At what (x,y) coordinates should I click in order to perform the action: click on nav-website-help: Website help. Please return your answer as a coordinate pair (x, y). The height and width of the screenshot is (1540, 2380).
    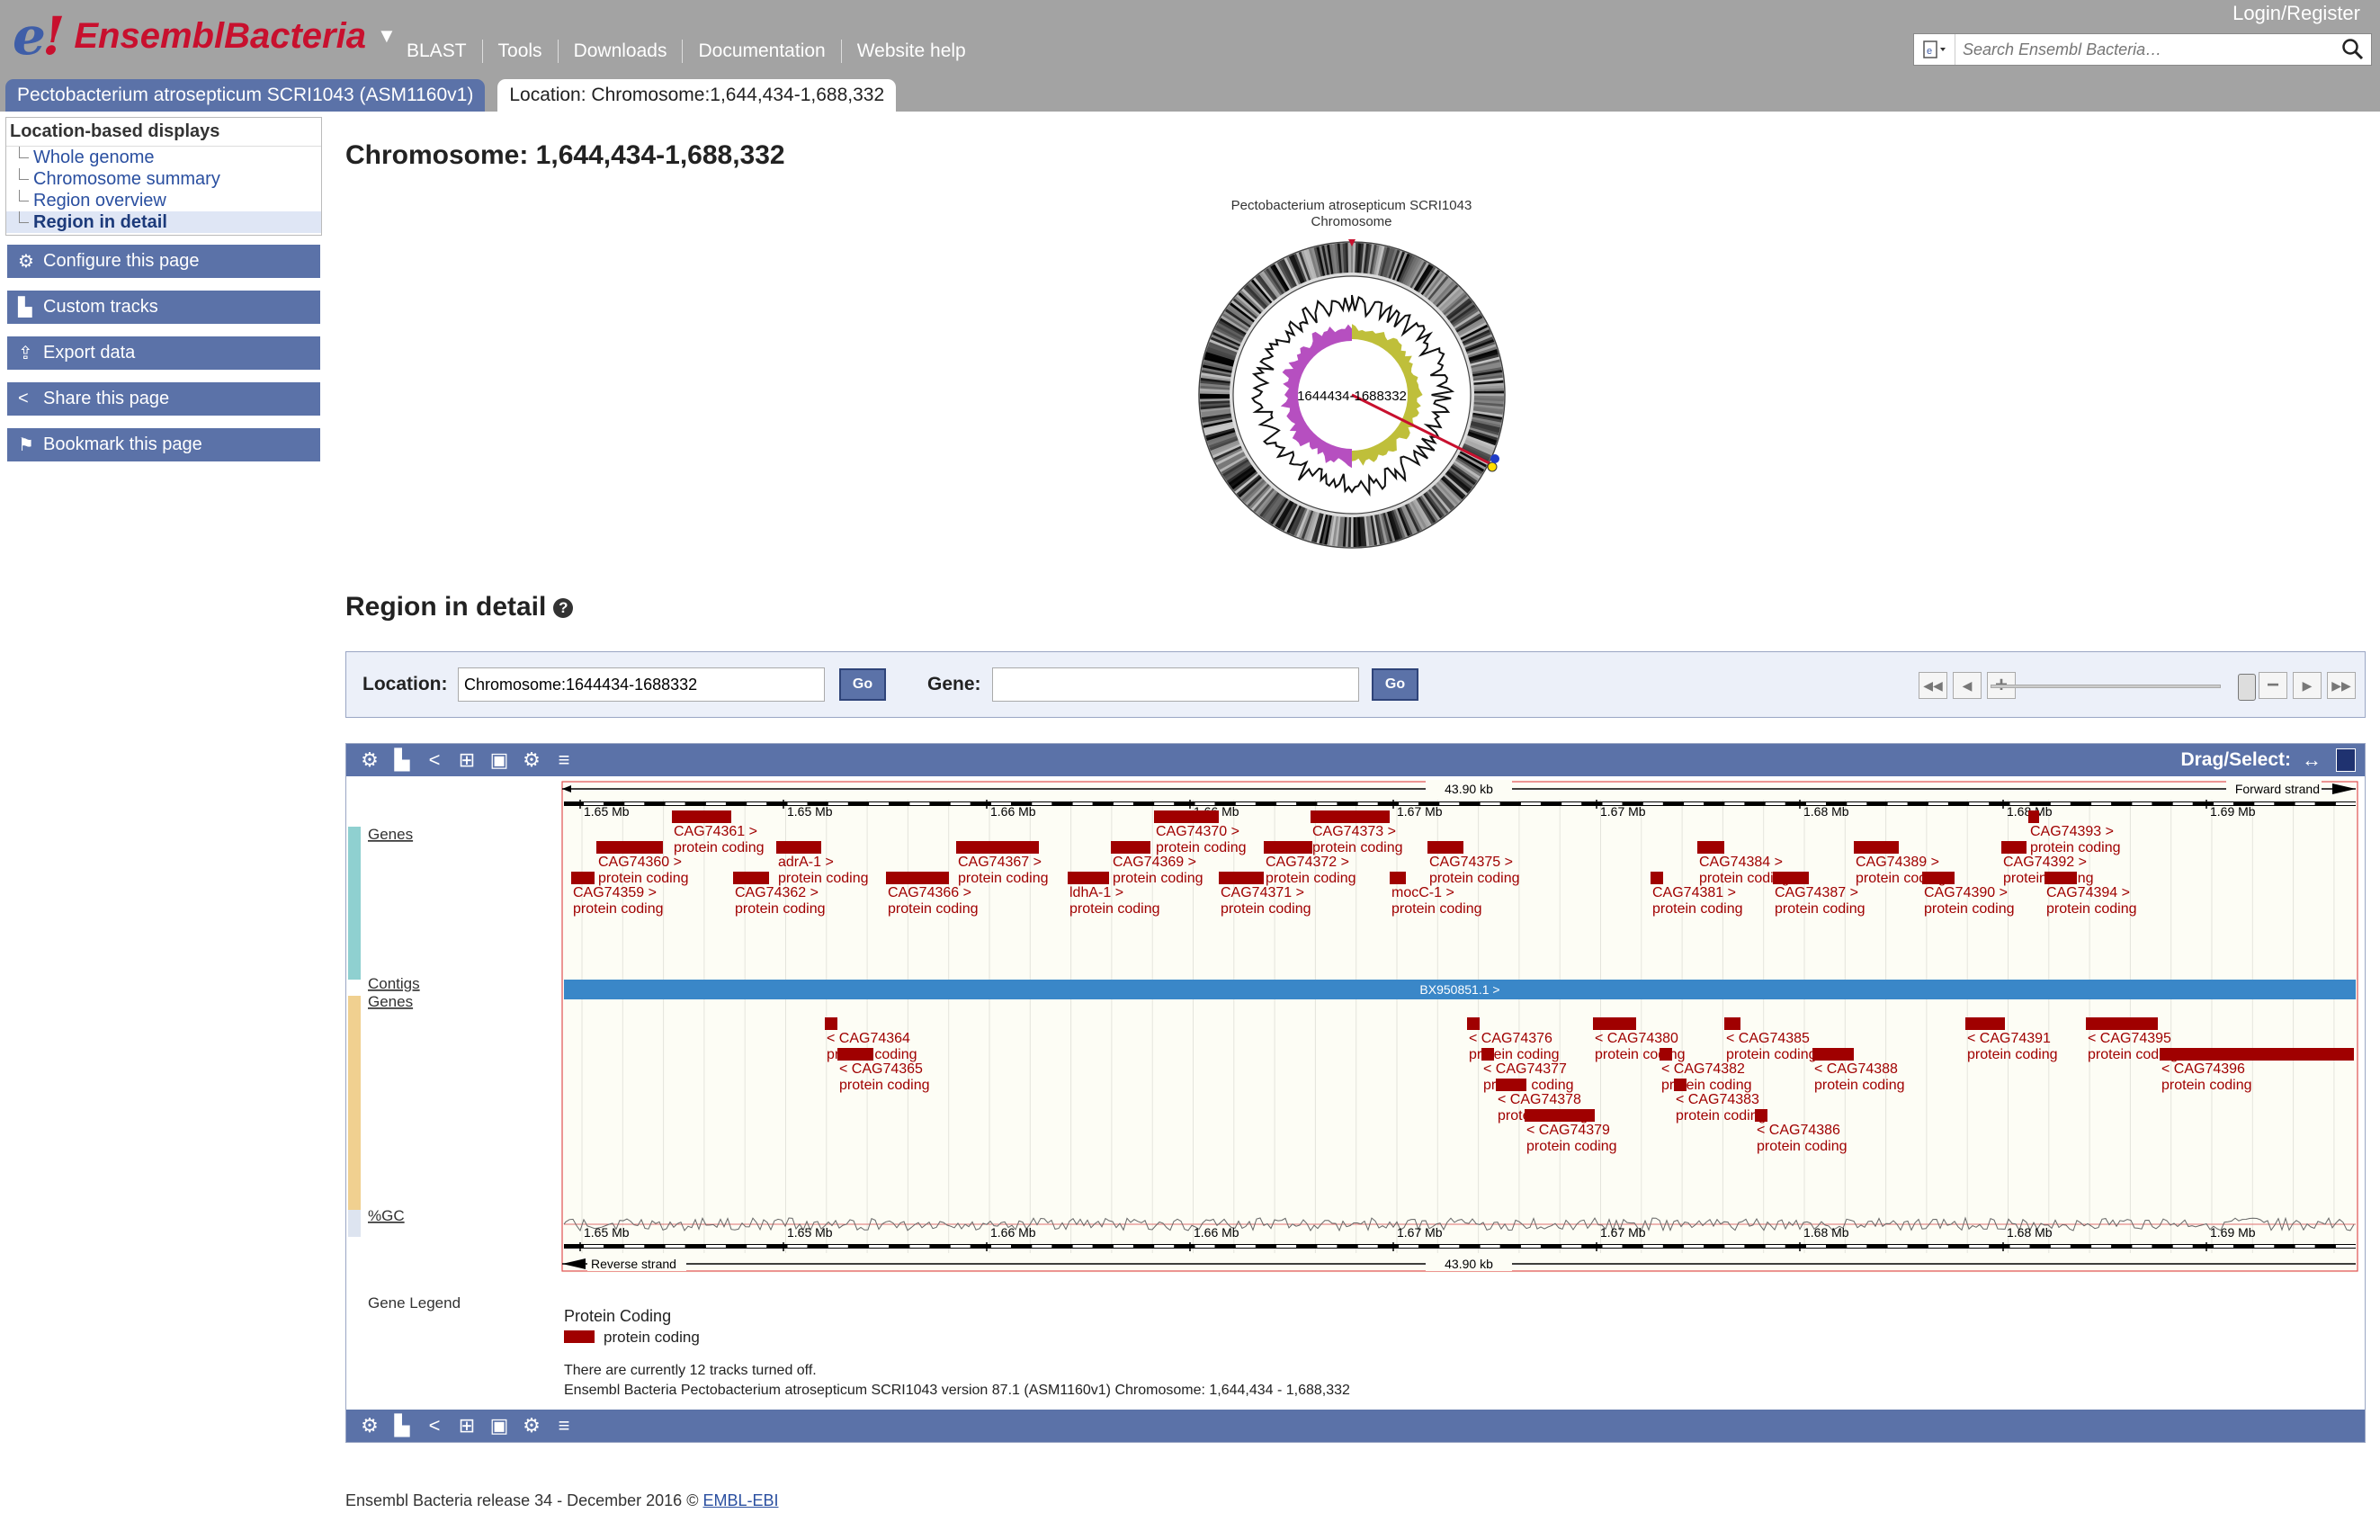
    Looking at the image, I should click on (910, 51).